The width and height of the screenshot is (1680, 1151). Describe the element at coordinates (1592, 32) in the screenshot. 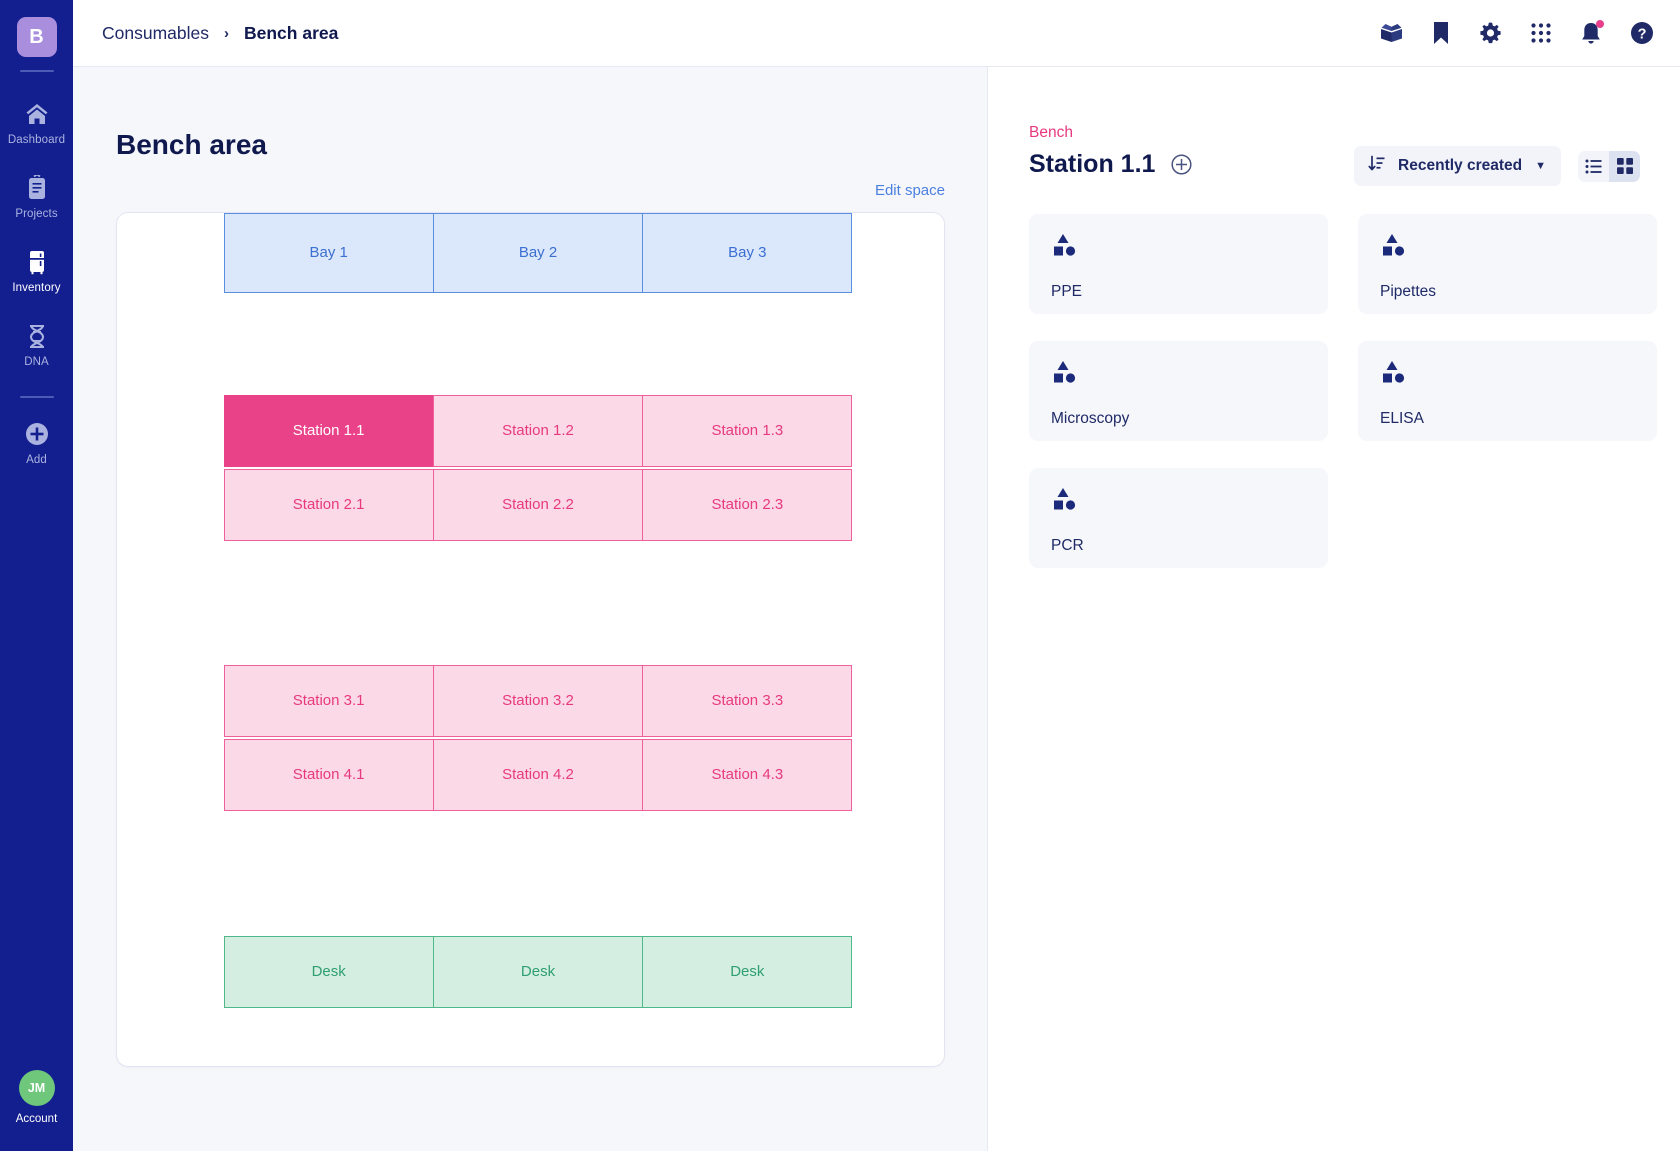

I see `bell-icon` at that location.